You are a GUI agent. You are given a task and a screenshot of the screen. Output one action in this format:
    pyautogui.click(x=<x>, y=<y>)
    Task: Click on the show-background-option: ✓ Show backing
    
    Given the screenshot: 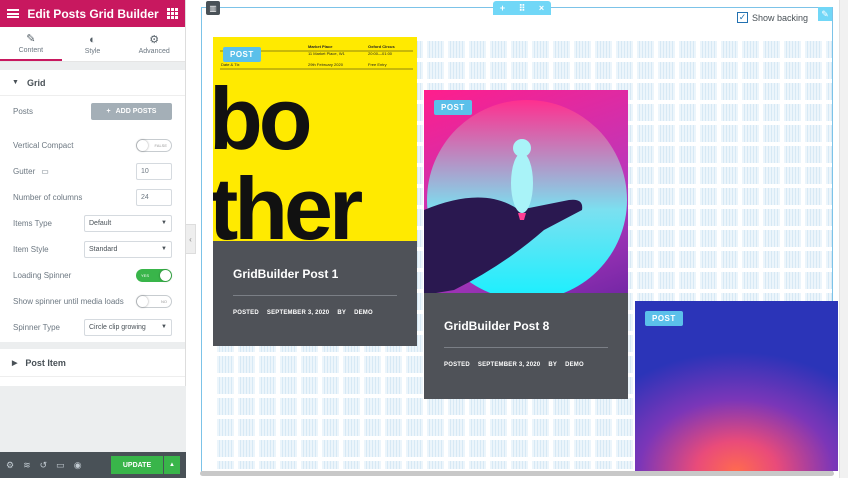 What is the action you would take?
    pyautogui.click(x=772, y=17)
    